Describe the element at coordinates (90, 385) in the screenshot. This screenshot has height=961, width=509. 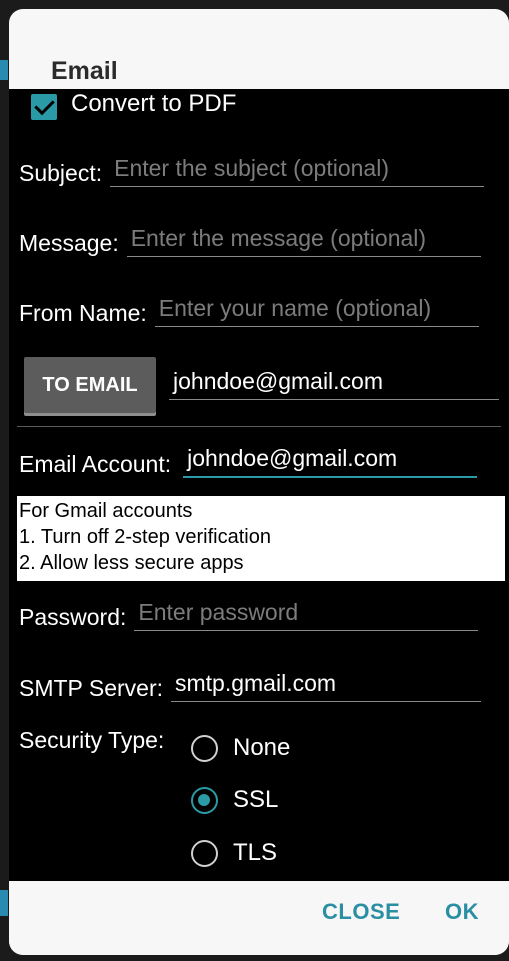
I see `to-email-button: TO EMAIL` at that location.